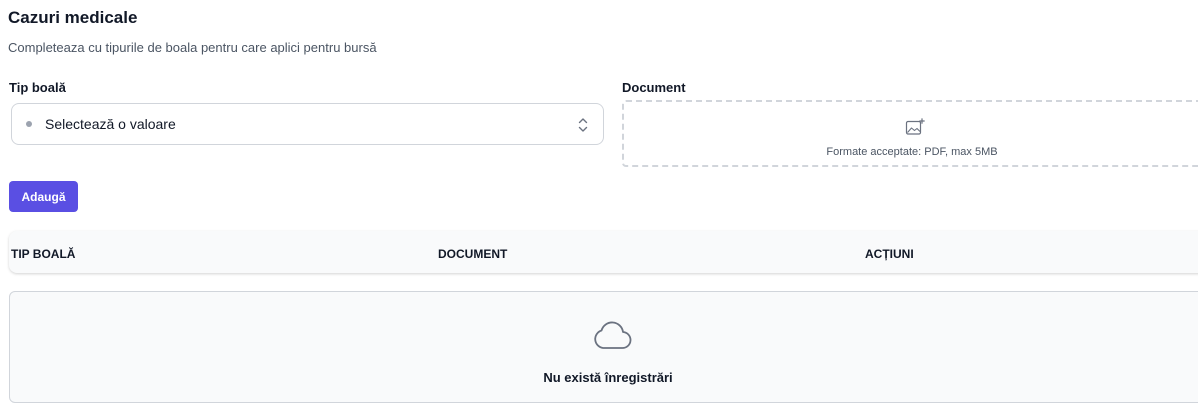 This screenshot has width=1198, height=403. I want to click on column-header-type: TIP BOALĂ, so click(43, 254).